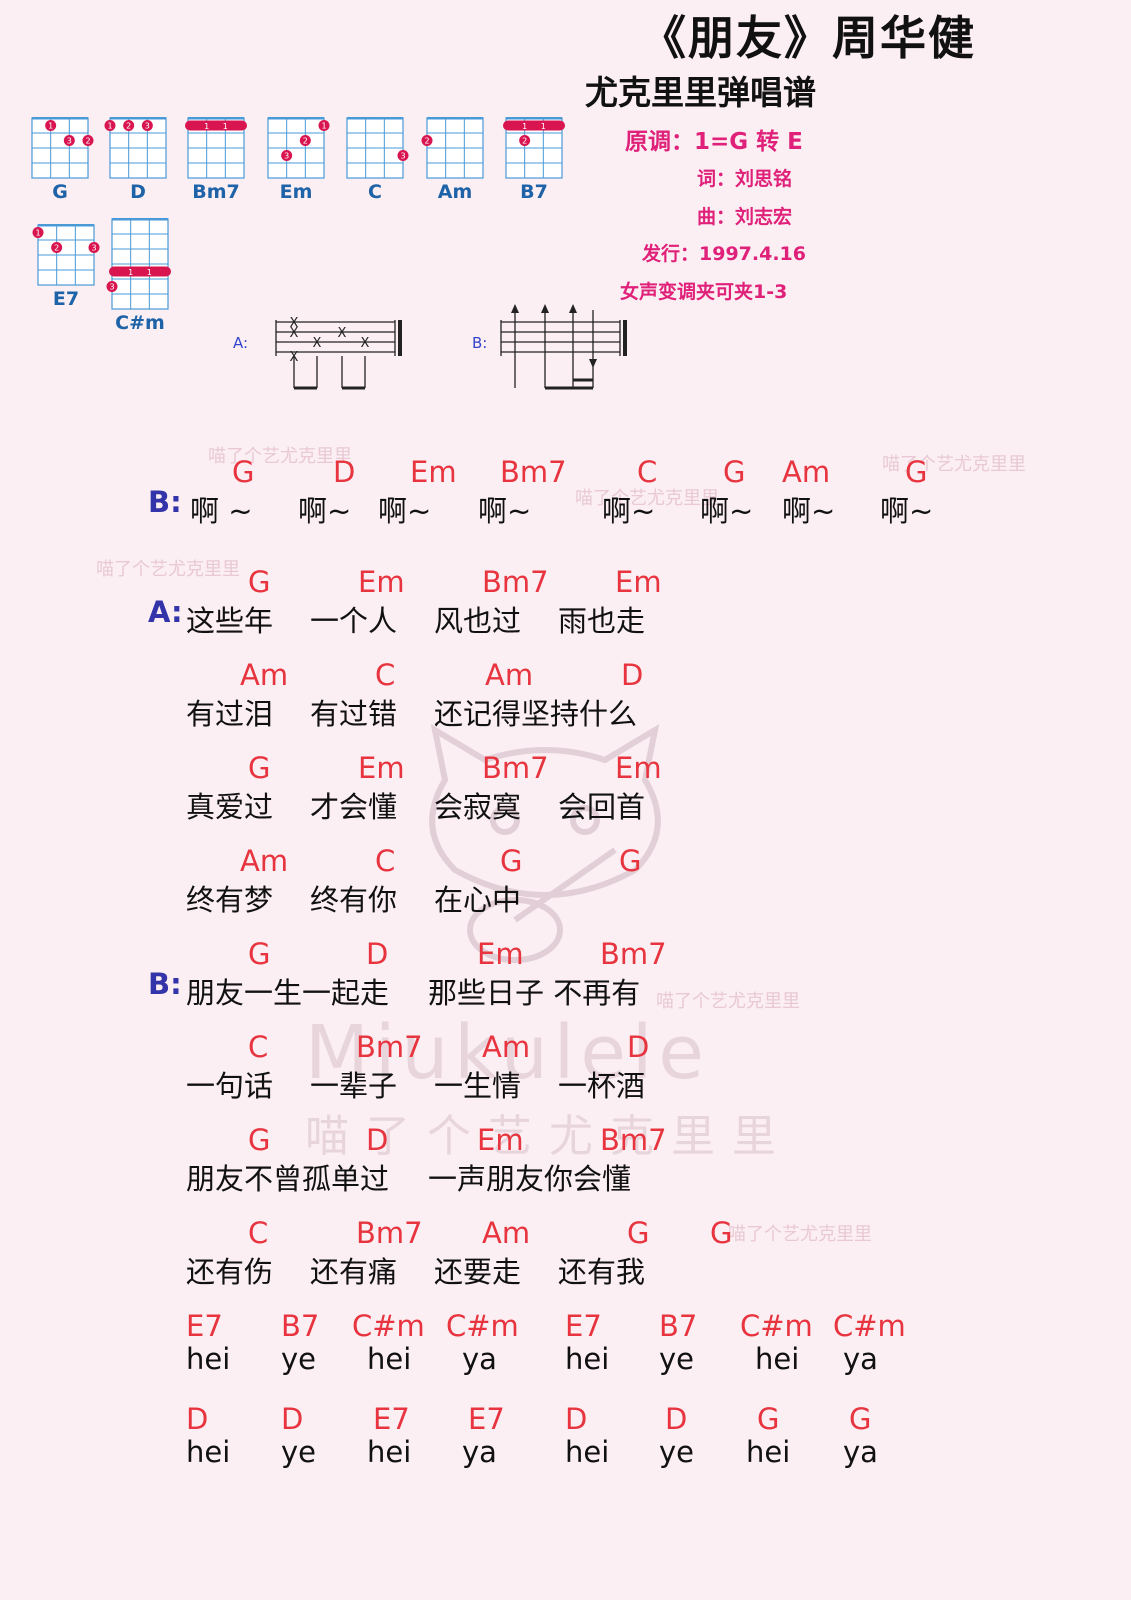 This screenshot has width=1131, height=1600. Describe the element at coordinates (165, 502) in the screenshot. I see `section-label: B:` at that location.